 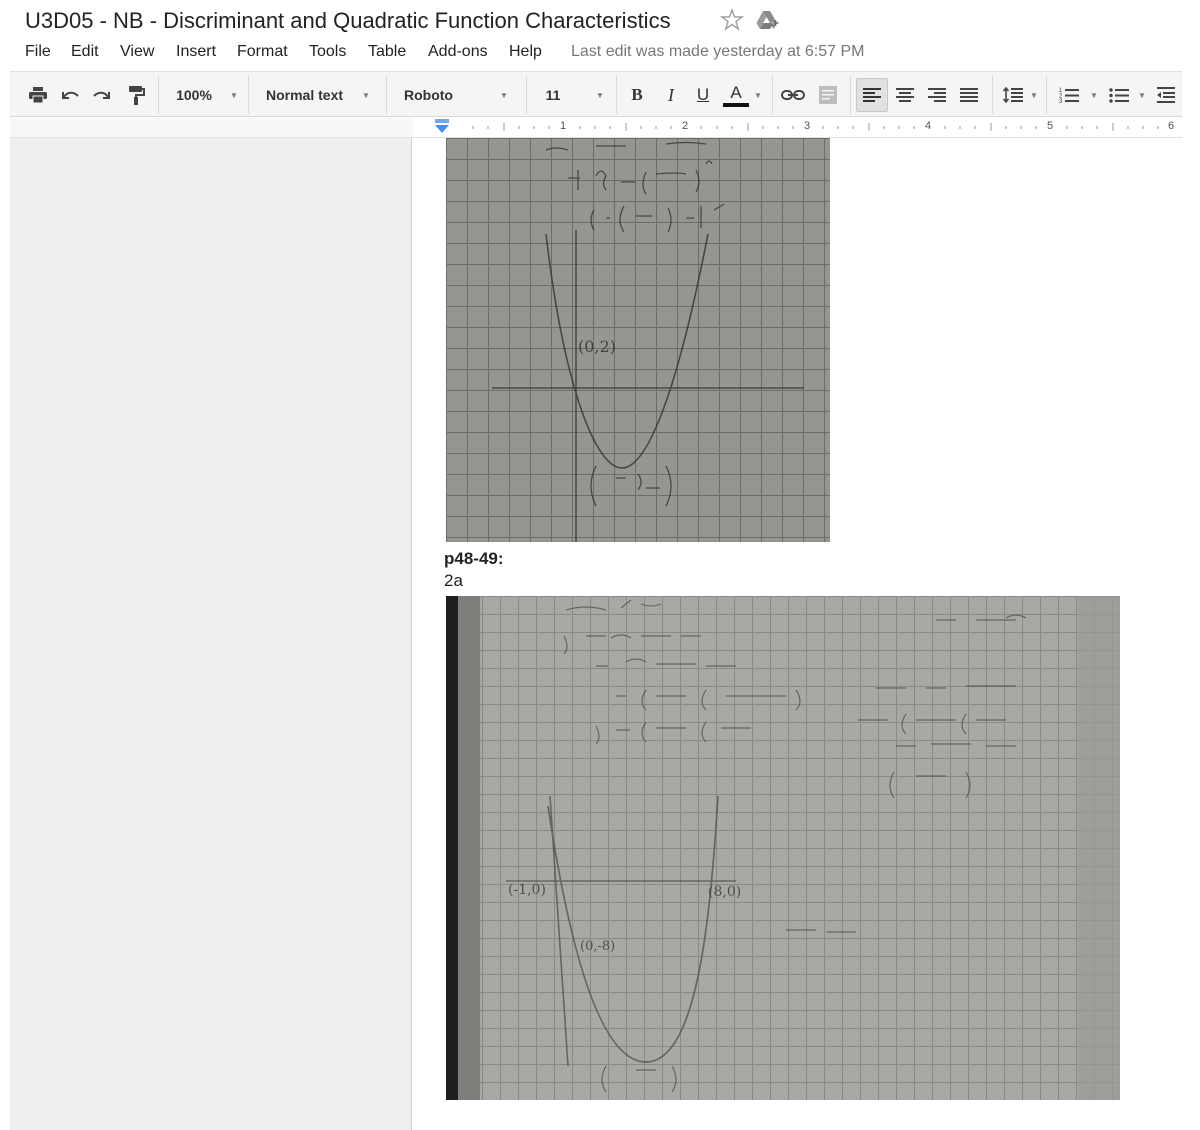 I want to click on font-value: Roboto, so click(x=428, y=95).